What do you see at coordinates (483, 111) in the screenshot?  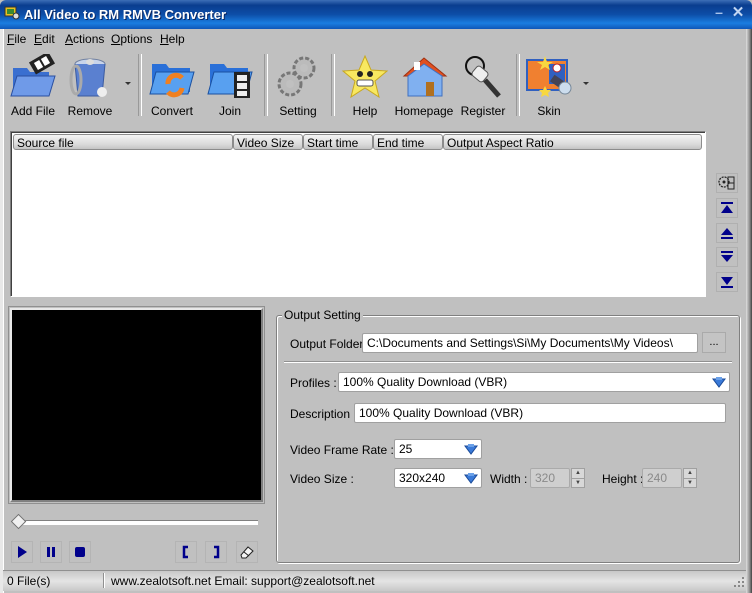 I see `register-label: Register` at bounding box center [483, 111].